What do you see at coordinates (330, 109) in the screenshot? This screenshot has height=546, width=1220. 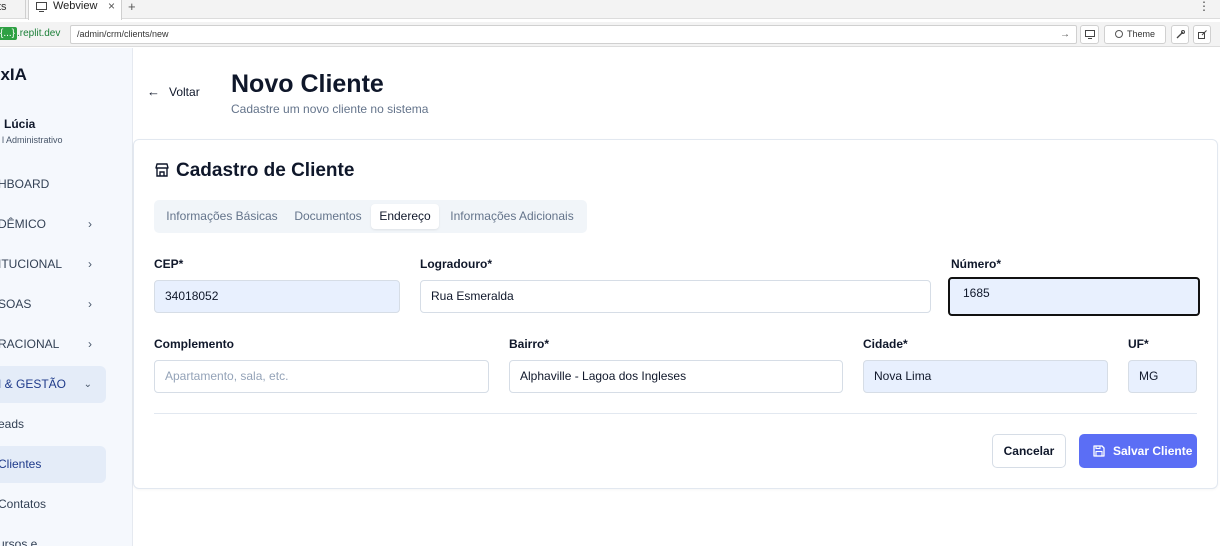 I see `page-subtitle: Cadastre um novo cliente no sistema` at bounding box center [330, 109].